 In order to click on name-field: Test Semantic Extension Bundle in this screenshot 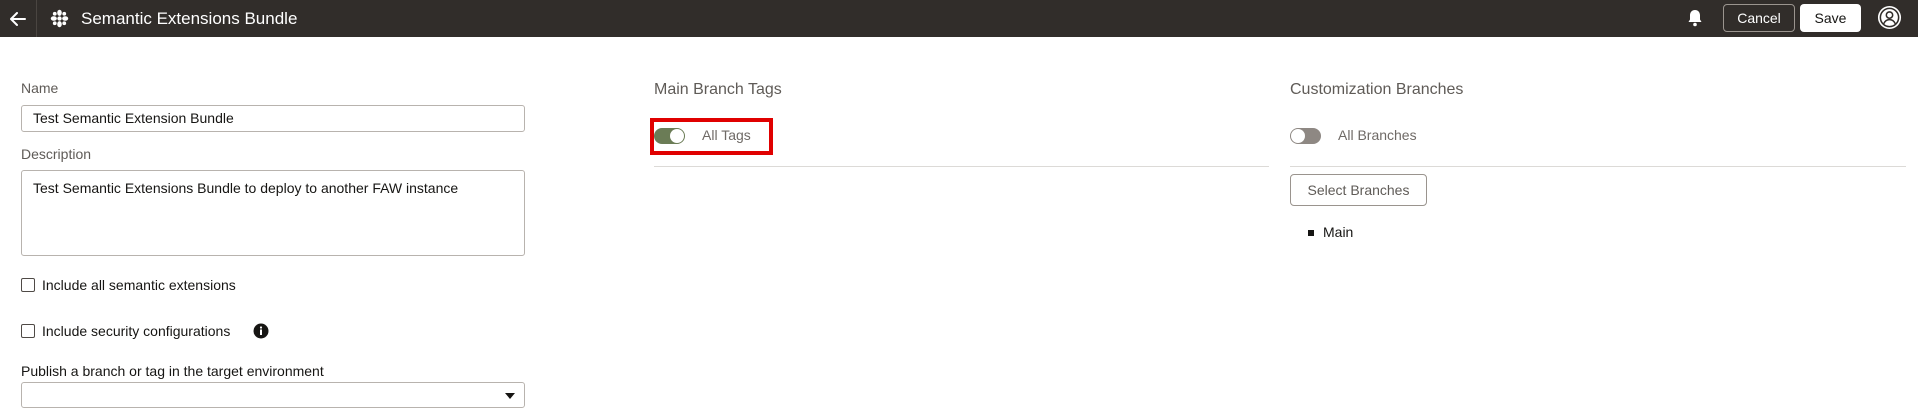, I will do `click(273, 118)`.